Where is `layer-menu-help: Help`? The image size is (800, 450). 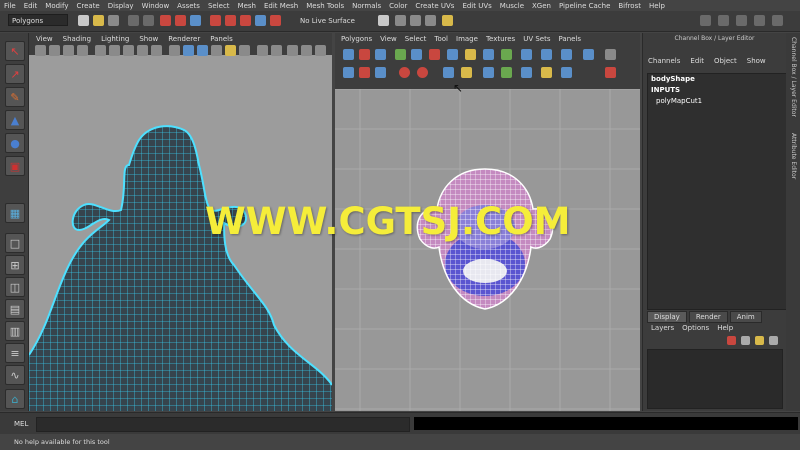 layer-menu-help: Help is located at coordinates (725, 328).